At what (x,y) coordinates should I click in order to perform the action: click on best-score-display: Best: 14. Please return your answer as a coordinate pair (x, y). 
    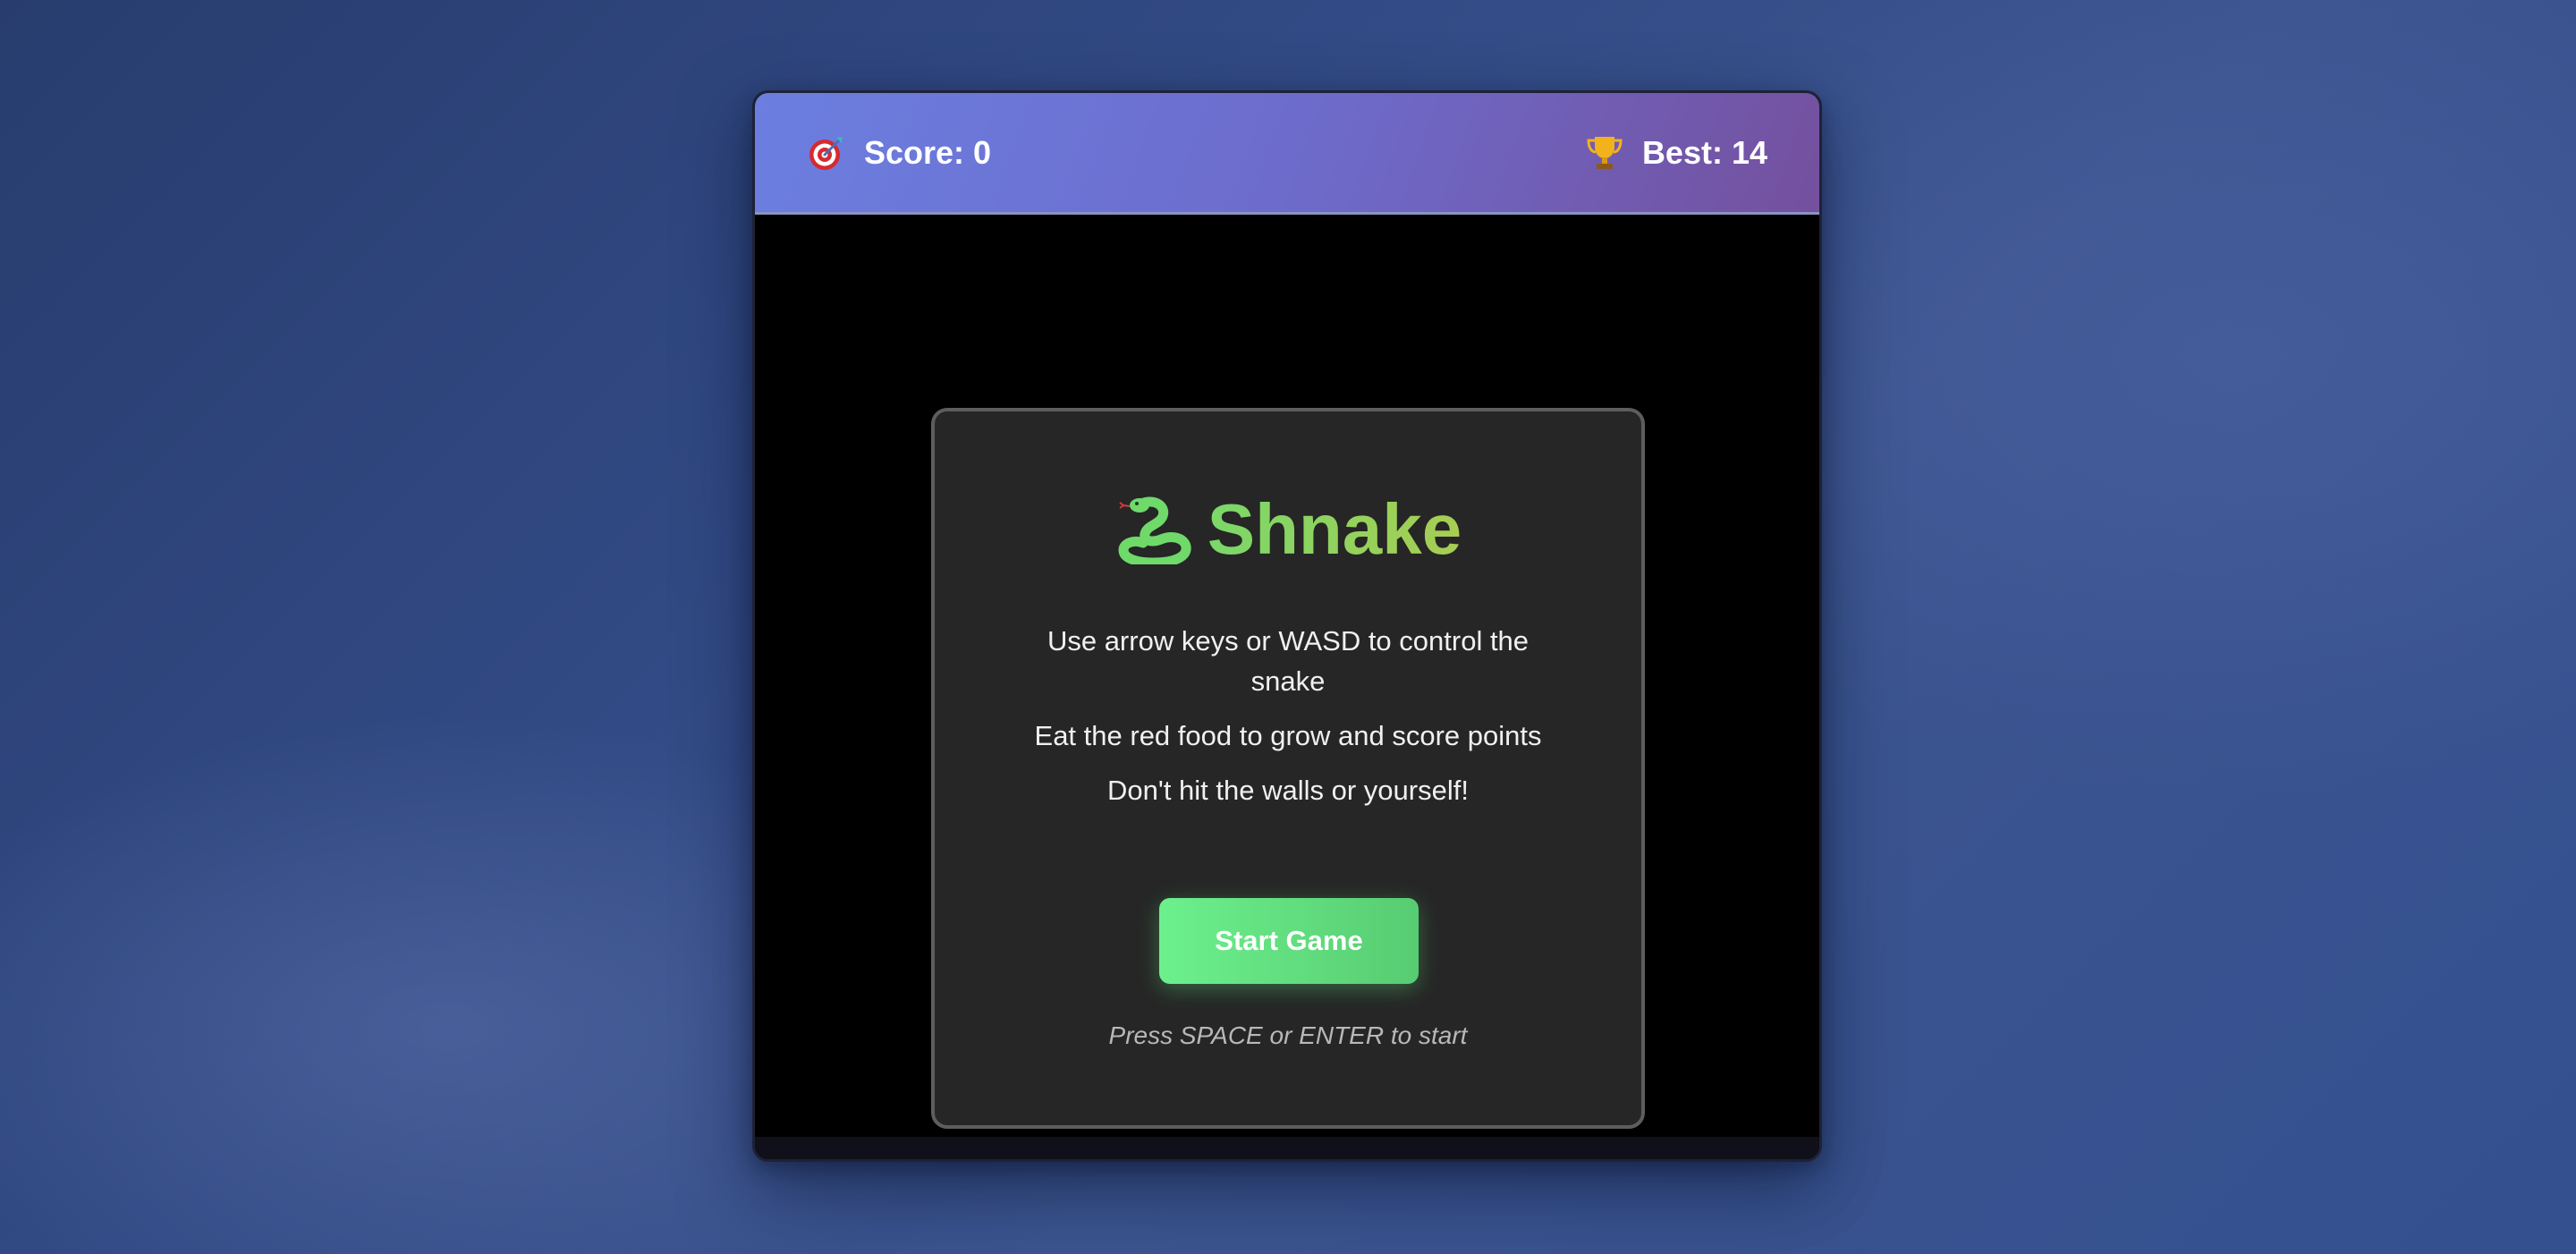
    Looking at the image, I should click on (1676, 153).